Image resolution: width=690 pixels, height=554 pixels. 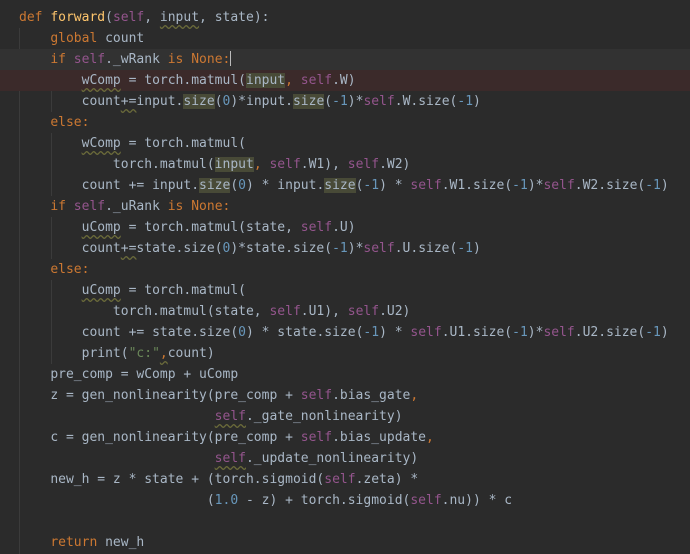 I want to click on code-line: self._update_nonlinearity), so click(x=345, y=458).